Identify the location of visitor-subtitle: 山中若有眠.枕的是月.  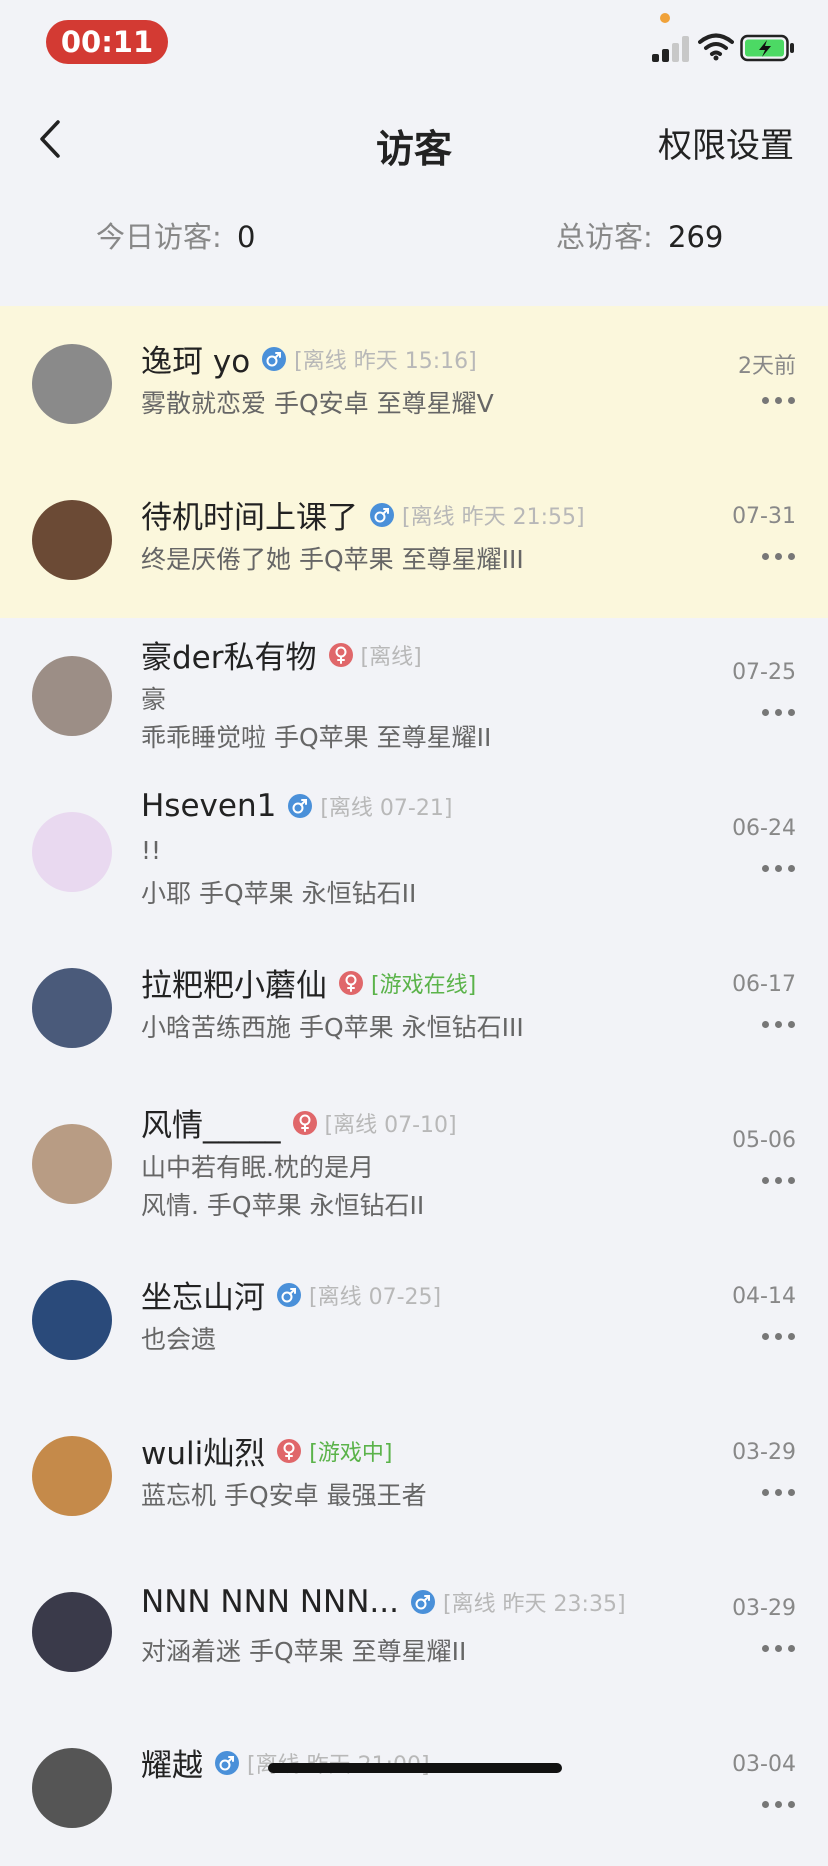
(257, 1167).